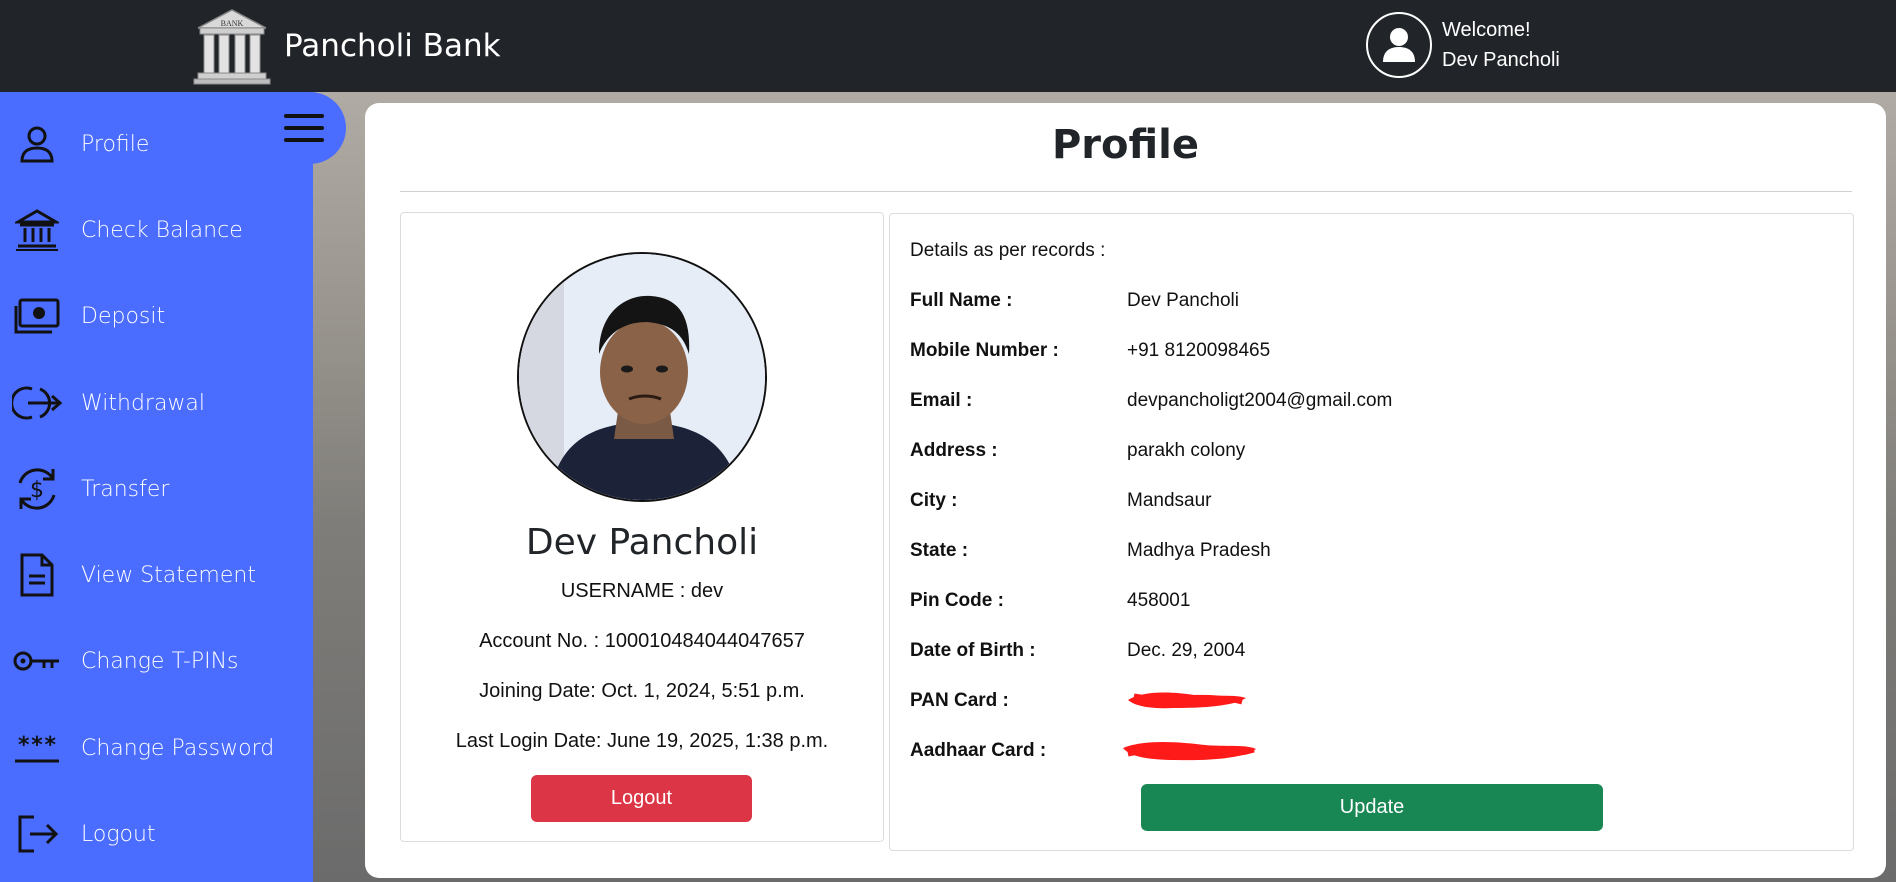 The image size is (1896, 882). Describe the element at coordinates (1159, 600) in the screenshot. I see `pin-code-value: 458001` at that location.